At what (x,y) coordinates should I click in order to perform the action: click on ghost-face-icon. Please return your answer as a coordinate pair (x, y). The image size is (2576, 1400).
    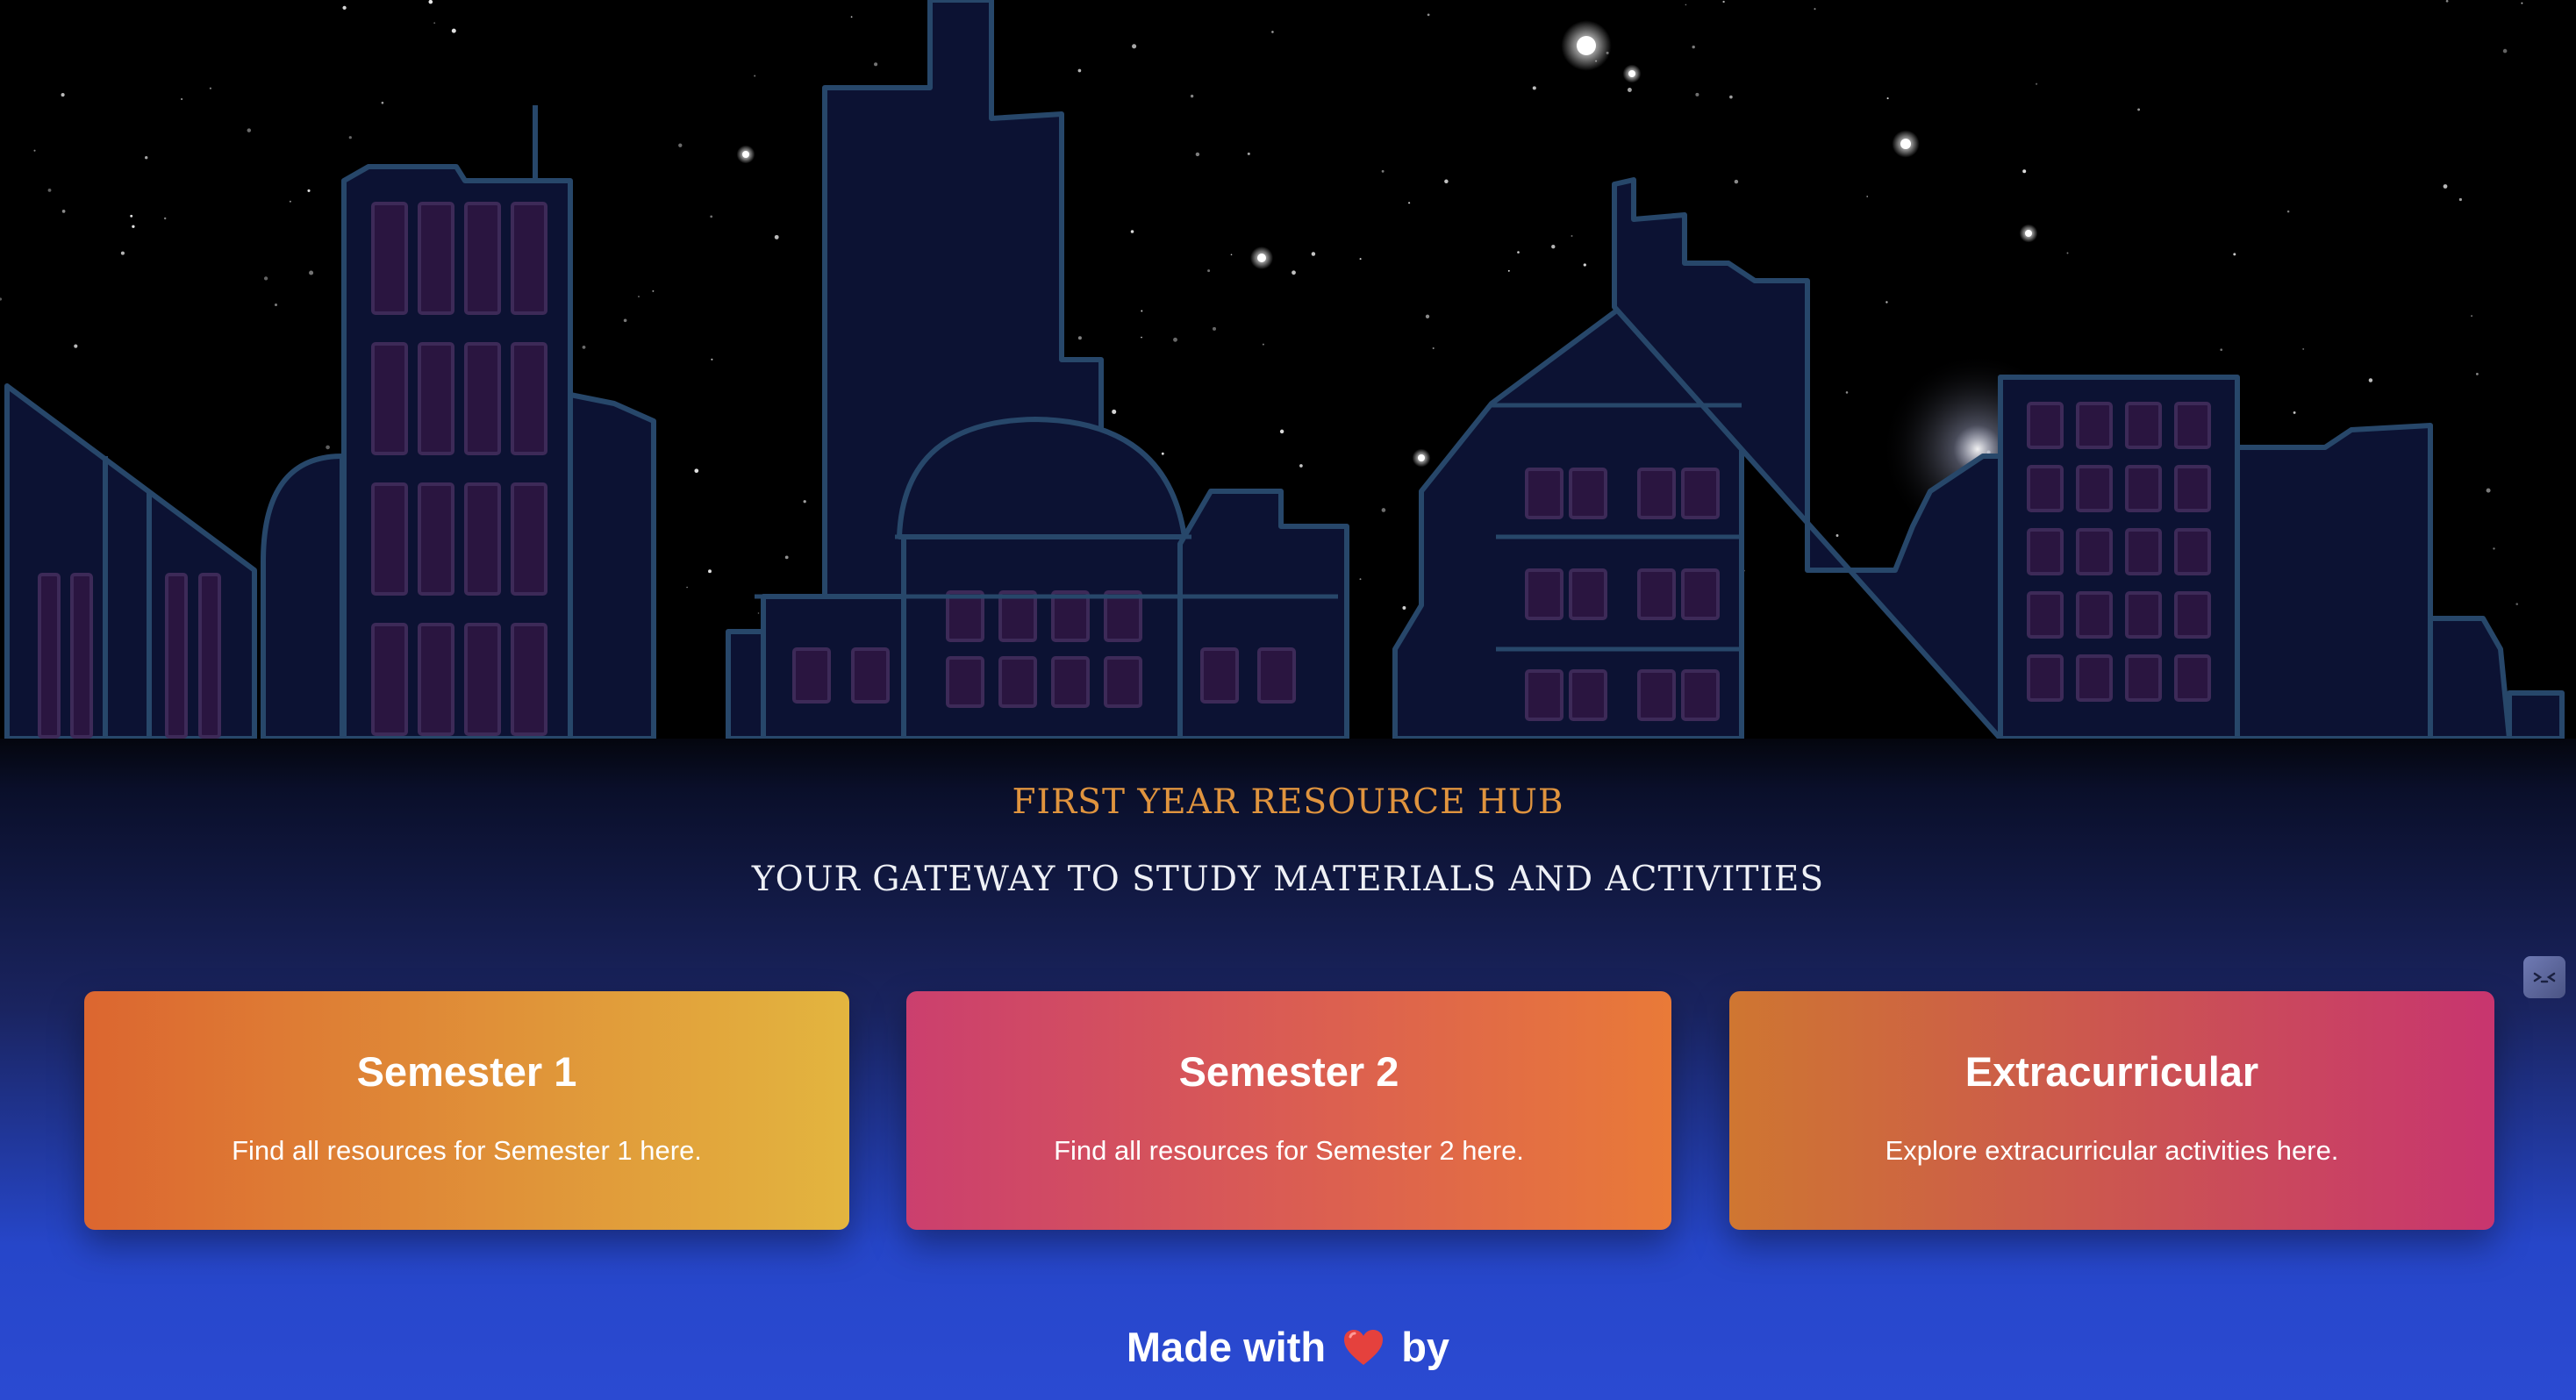
    Looking at the image, I should click on (2544, 977).